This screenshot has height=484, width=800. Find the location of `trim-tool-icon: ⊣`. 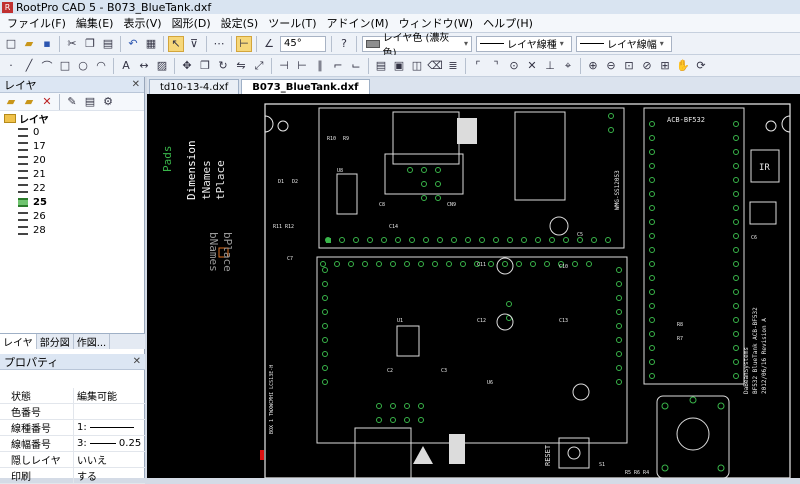

trim-tool-icon: ⊣ is located at coordinates (284, 66).